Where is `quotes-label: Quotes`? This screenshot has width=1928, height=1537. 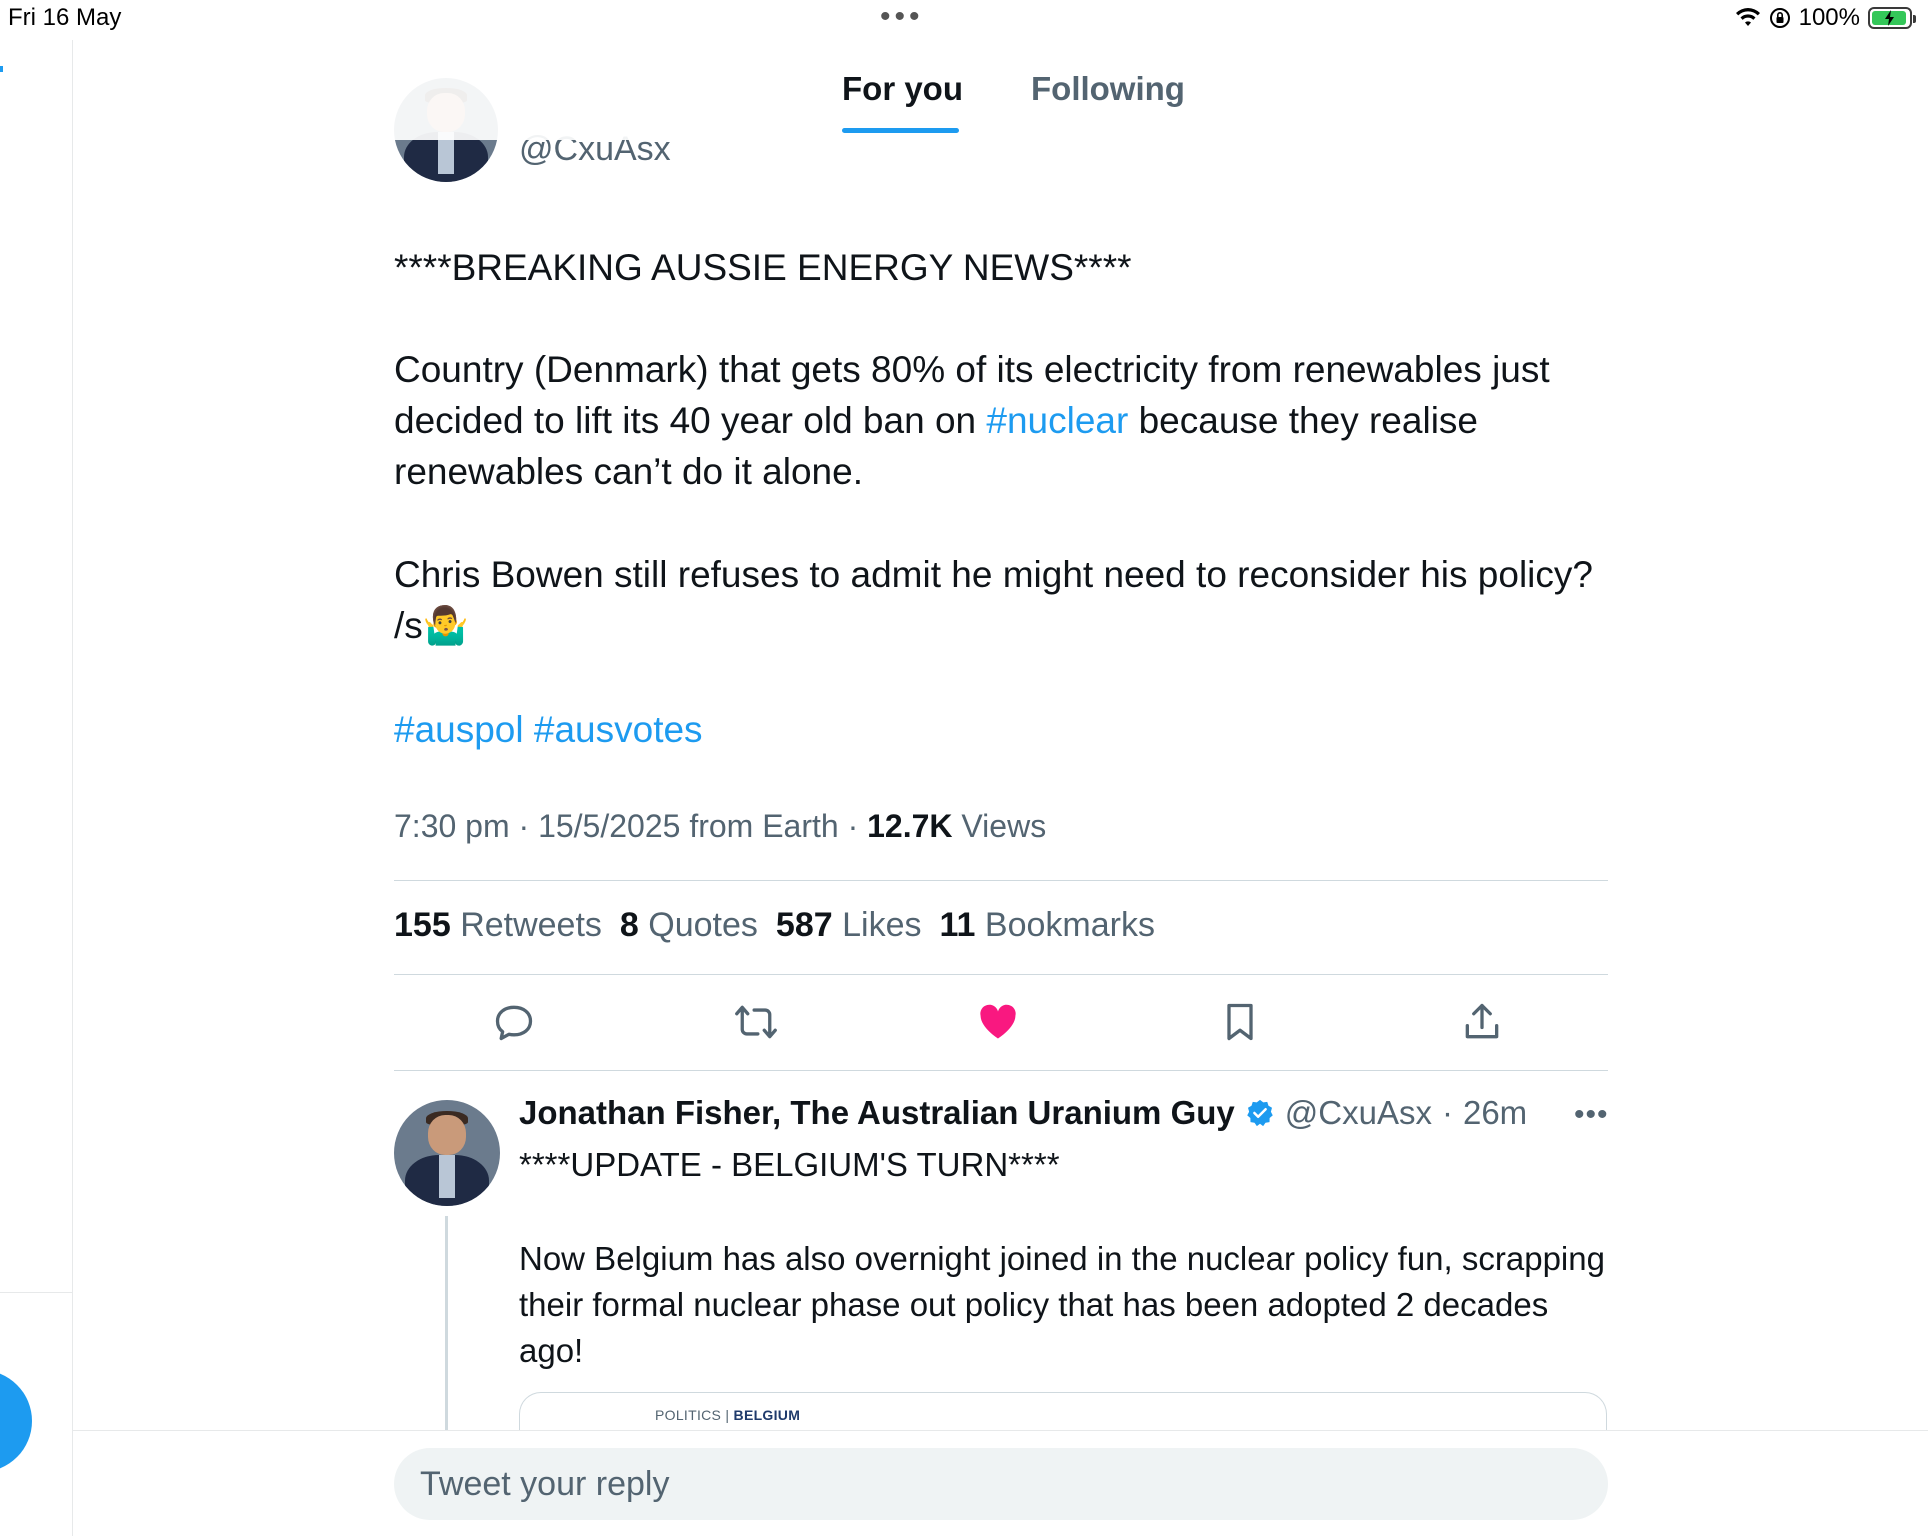
quotes-label: Quotes is located at coordinates (703, 925).